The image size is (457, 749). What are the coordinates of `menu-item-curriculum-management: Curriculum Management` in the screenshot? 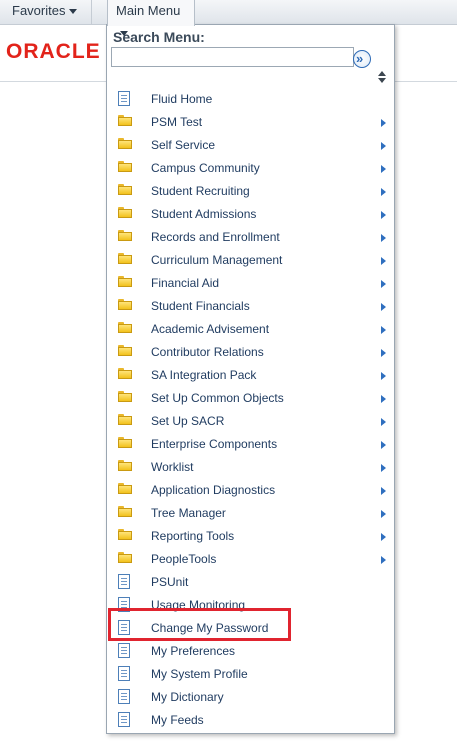 It's located at (250, 260).